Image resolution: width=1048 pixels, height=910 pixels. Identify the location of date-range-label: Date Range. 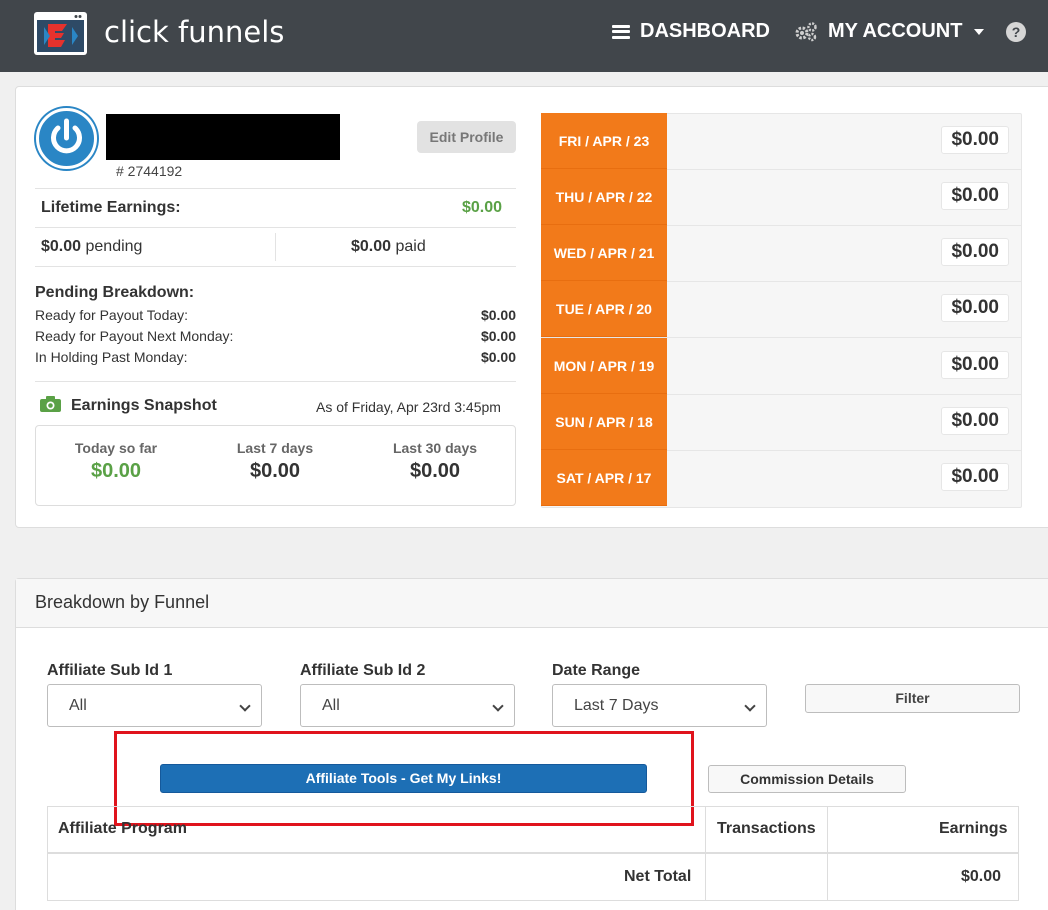
(596, 670).